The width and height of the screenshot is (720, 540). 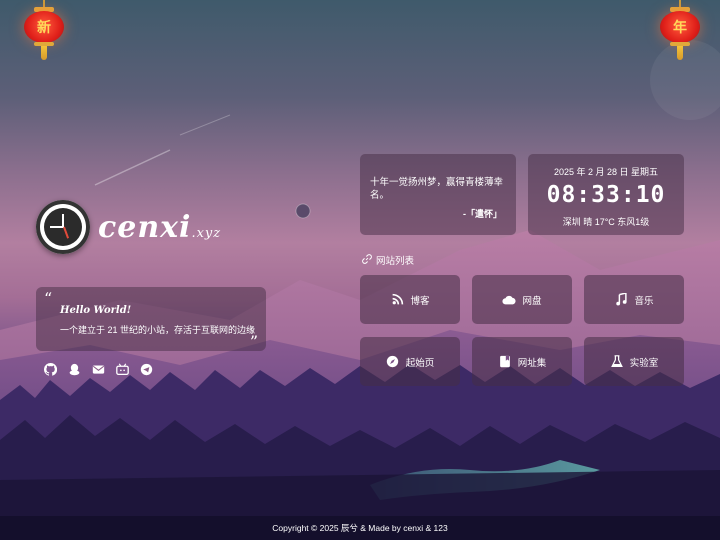 I want to click on clock-icon, so click(x=63, y=227).